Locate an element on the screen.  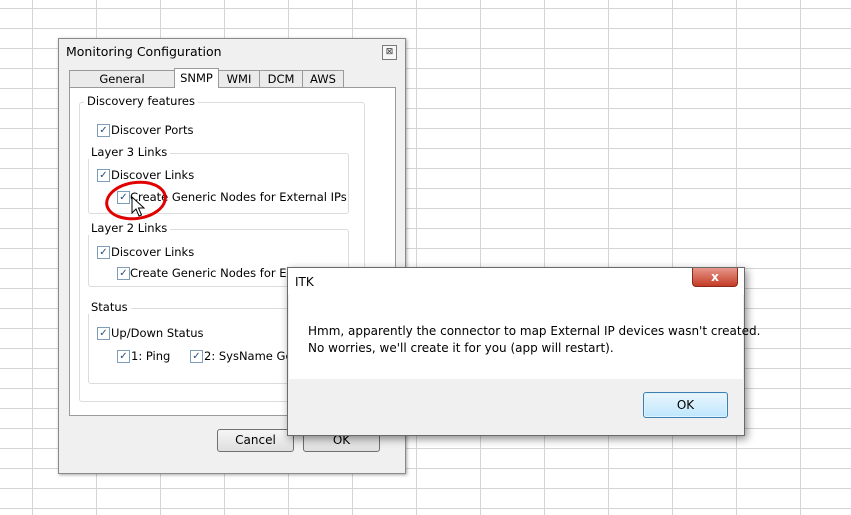
tab-wmi: WMI is located at coordinates (239, 78).